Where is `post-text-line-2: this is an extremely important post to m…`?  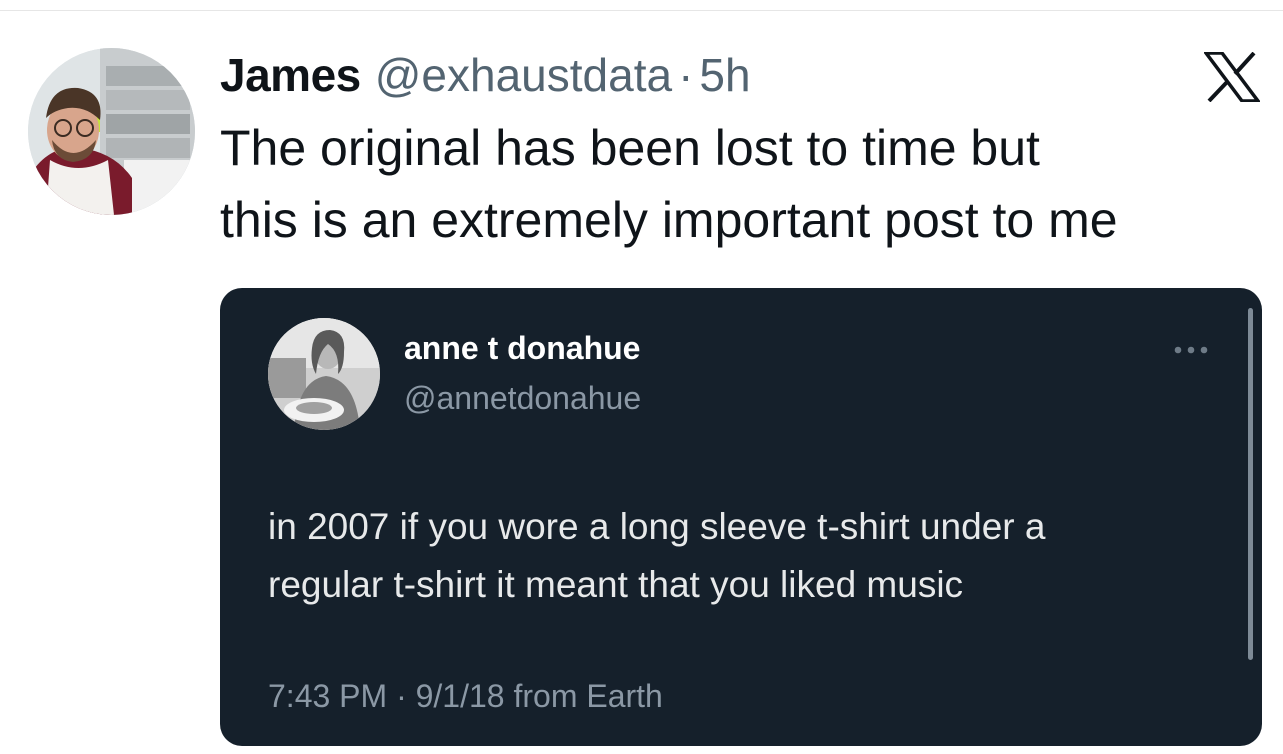 post-text-line-2: this is an extremely important post to m… is located at coordinates (669, 220).